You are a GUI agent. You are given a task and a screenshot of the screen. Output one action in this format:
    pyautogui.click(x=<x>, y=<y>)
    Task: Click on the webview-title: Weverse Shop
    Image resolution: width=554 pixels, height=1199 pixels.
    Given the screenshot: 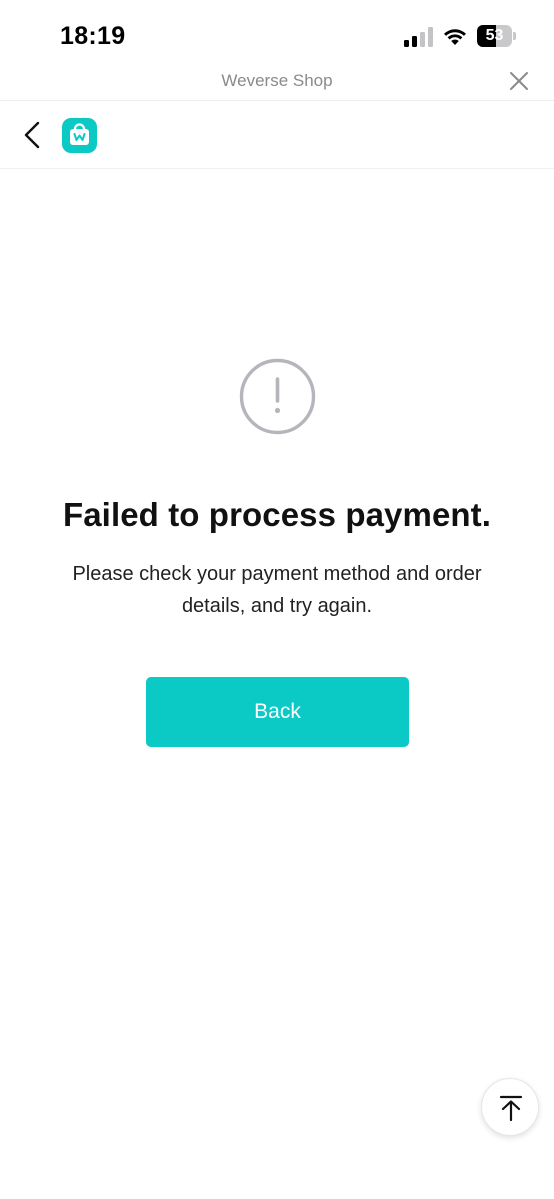 What is the action you would take?
    pyautogui.click(x=277, y=80)
    